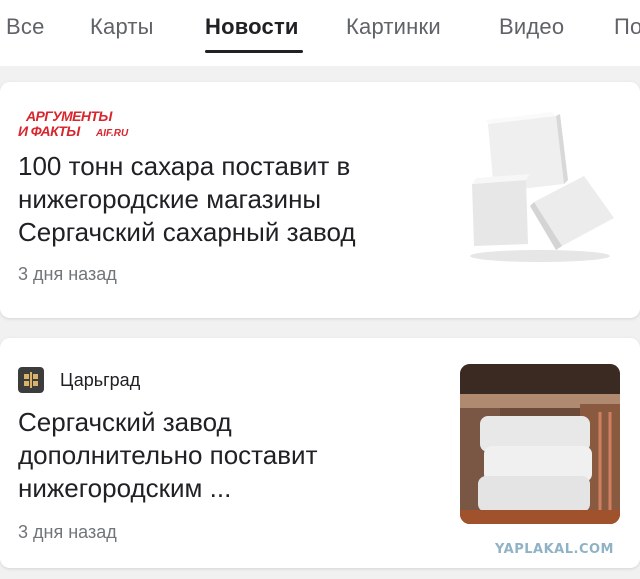  What do you see at coordinates (540, 444) in the screenshot?
I see `article-thumbnail-sugar-sacks` at bounding box center [540, 444].